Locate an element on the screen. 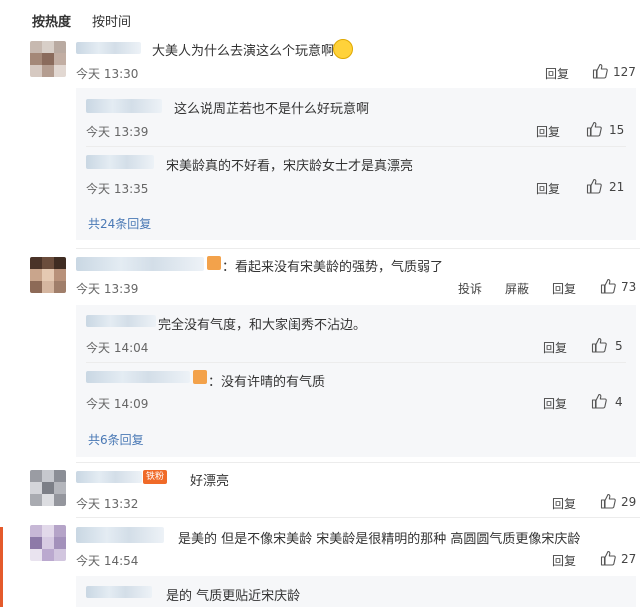 The height and width of the screenshot is (607, 640). sort-by-hot-tab: 按热度 is located at coordinates (51, 20).